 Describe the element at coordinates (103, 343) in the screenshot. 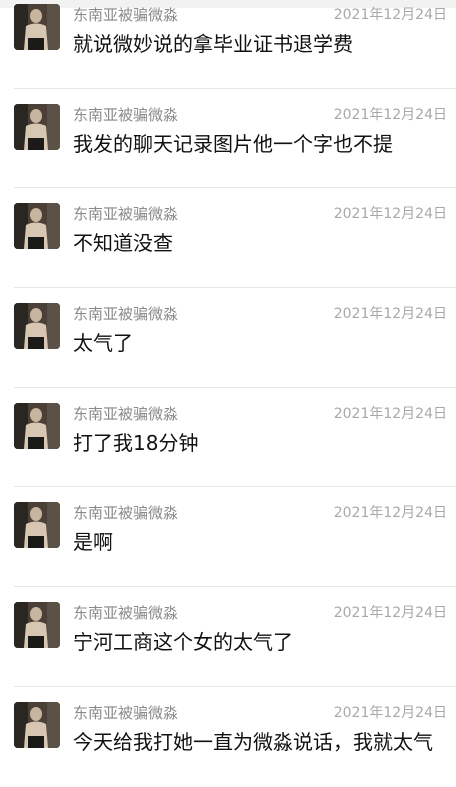

I see `comment-text: 太气了` at that location.